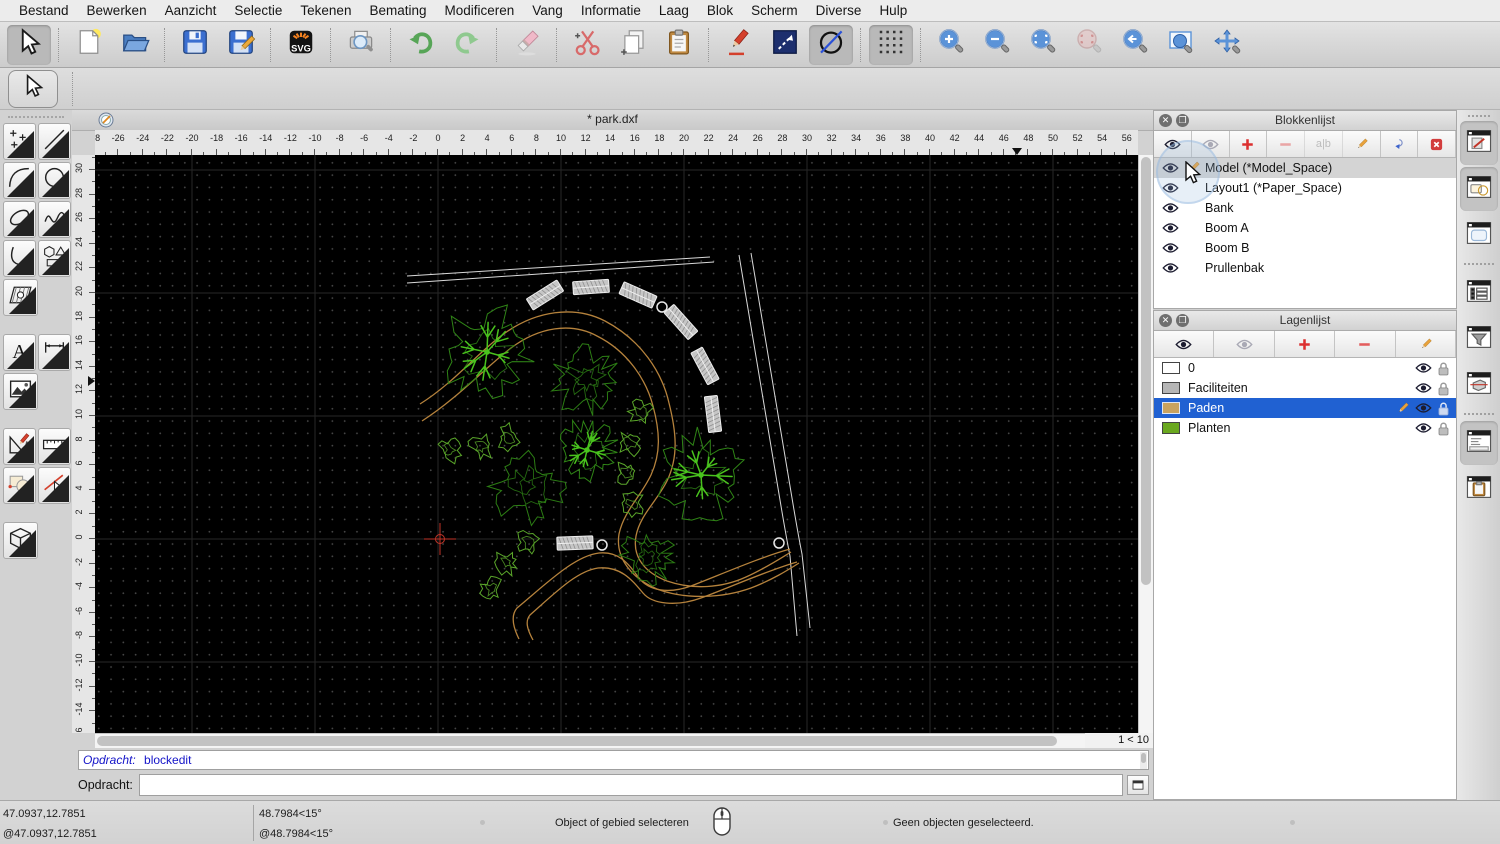  I want to click on selection-pointer, so click(33, 88).